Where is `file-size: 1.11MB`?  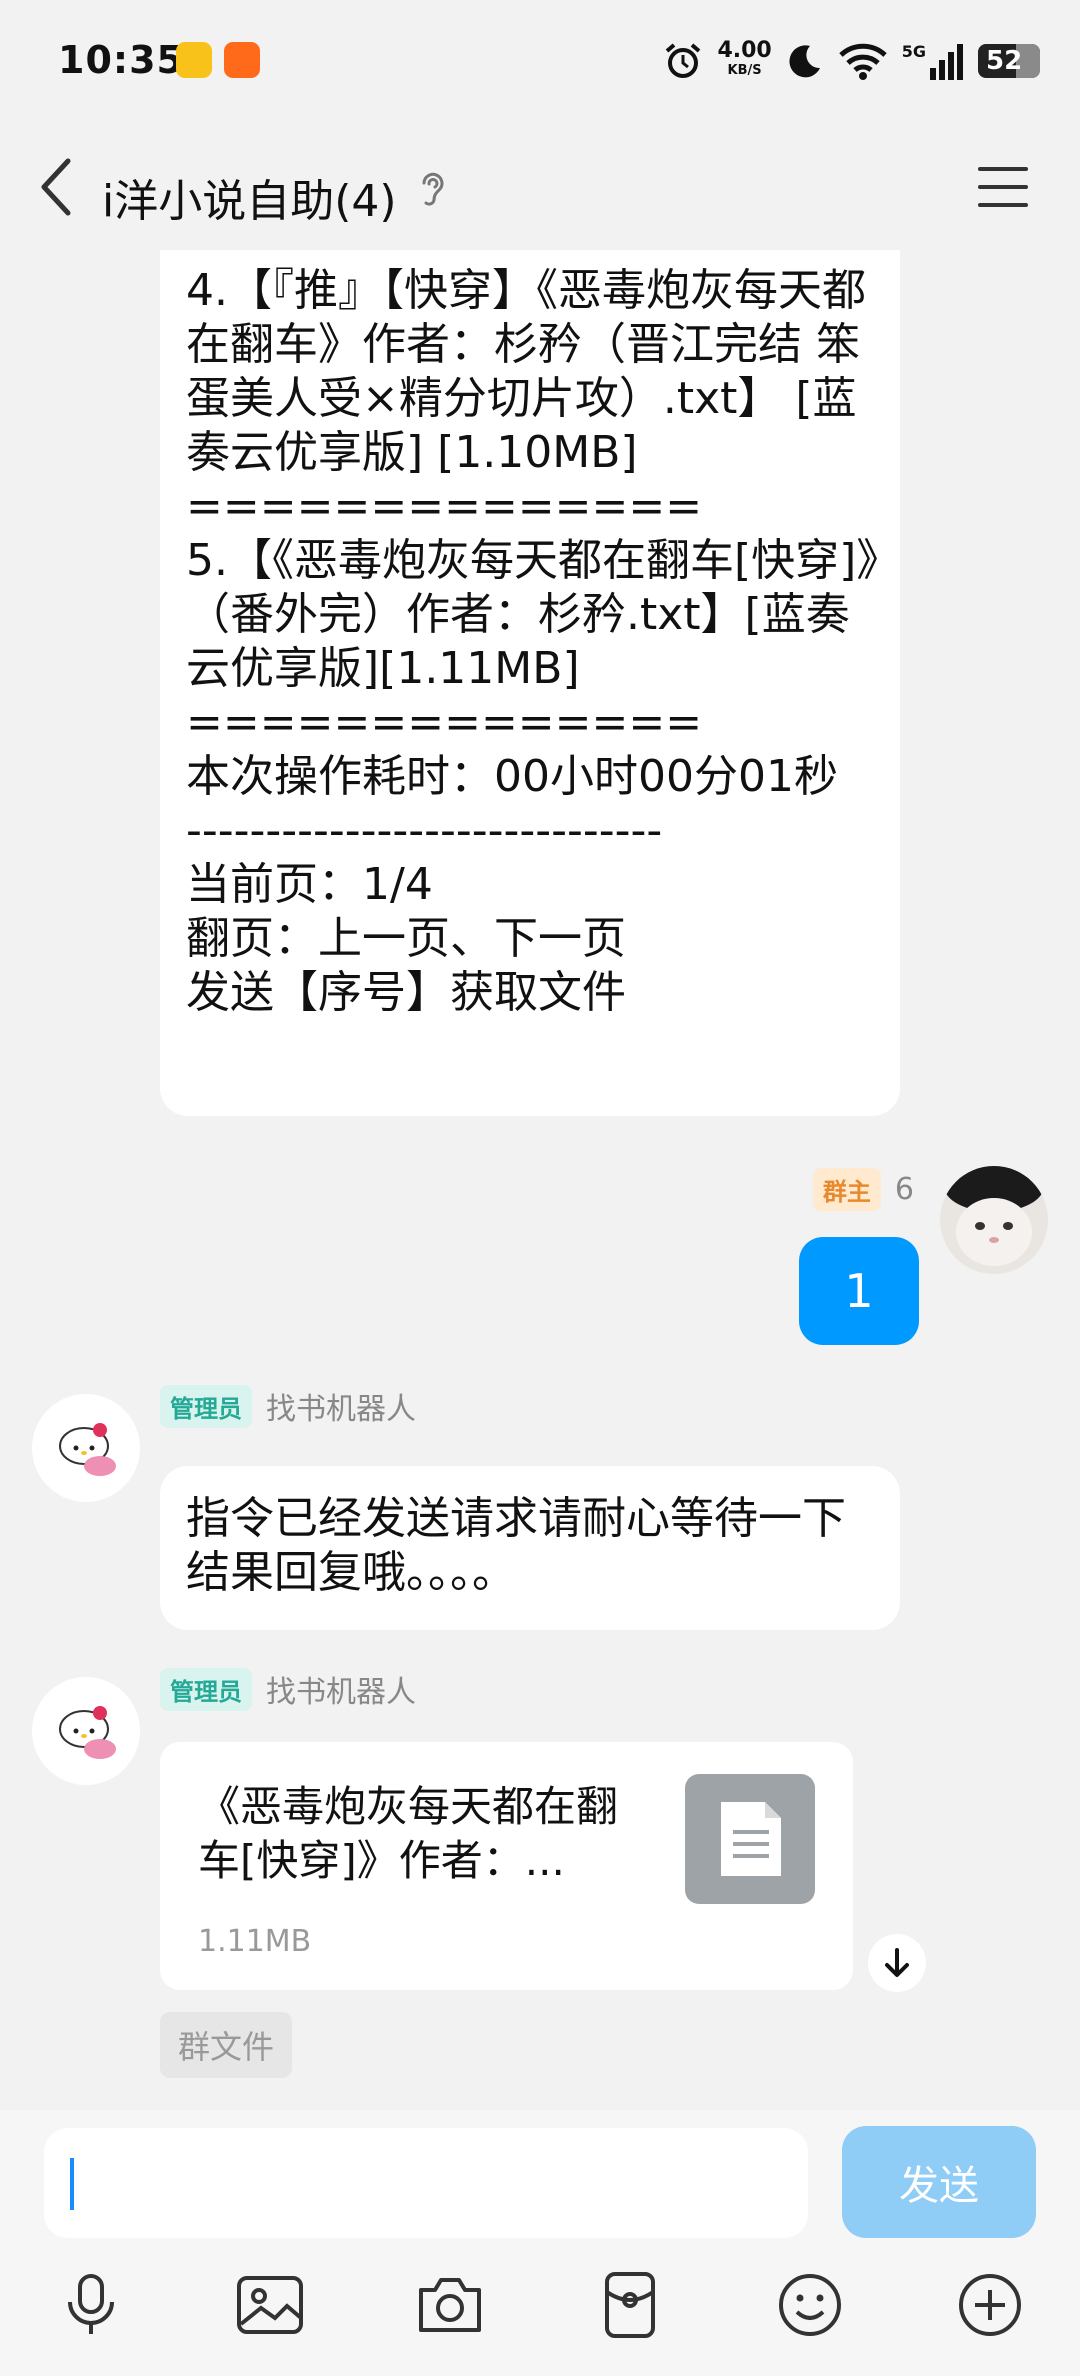
file-size: 1.11MB is located at coordinates (255, 1941).